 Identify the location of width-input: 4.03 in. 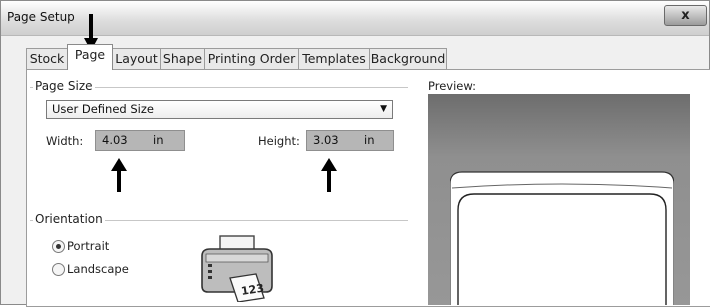
(140, 140).